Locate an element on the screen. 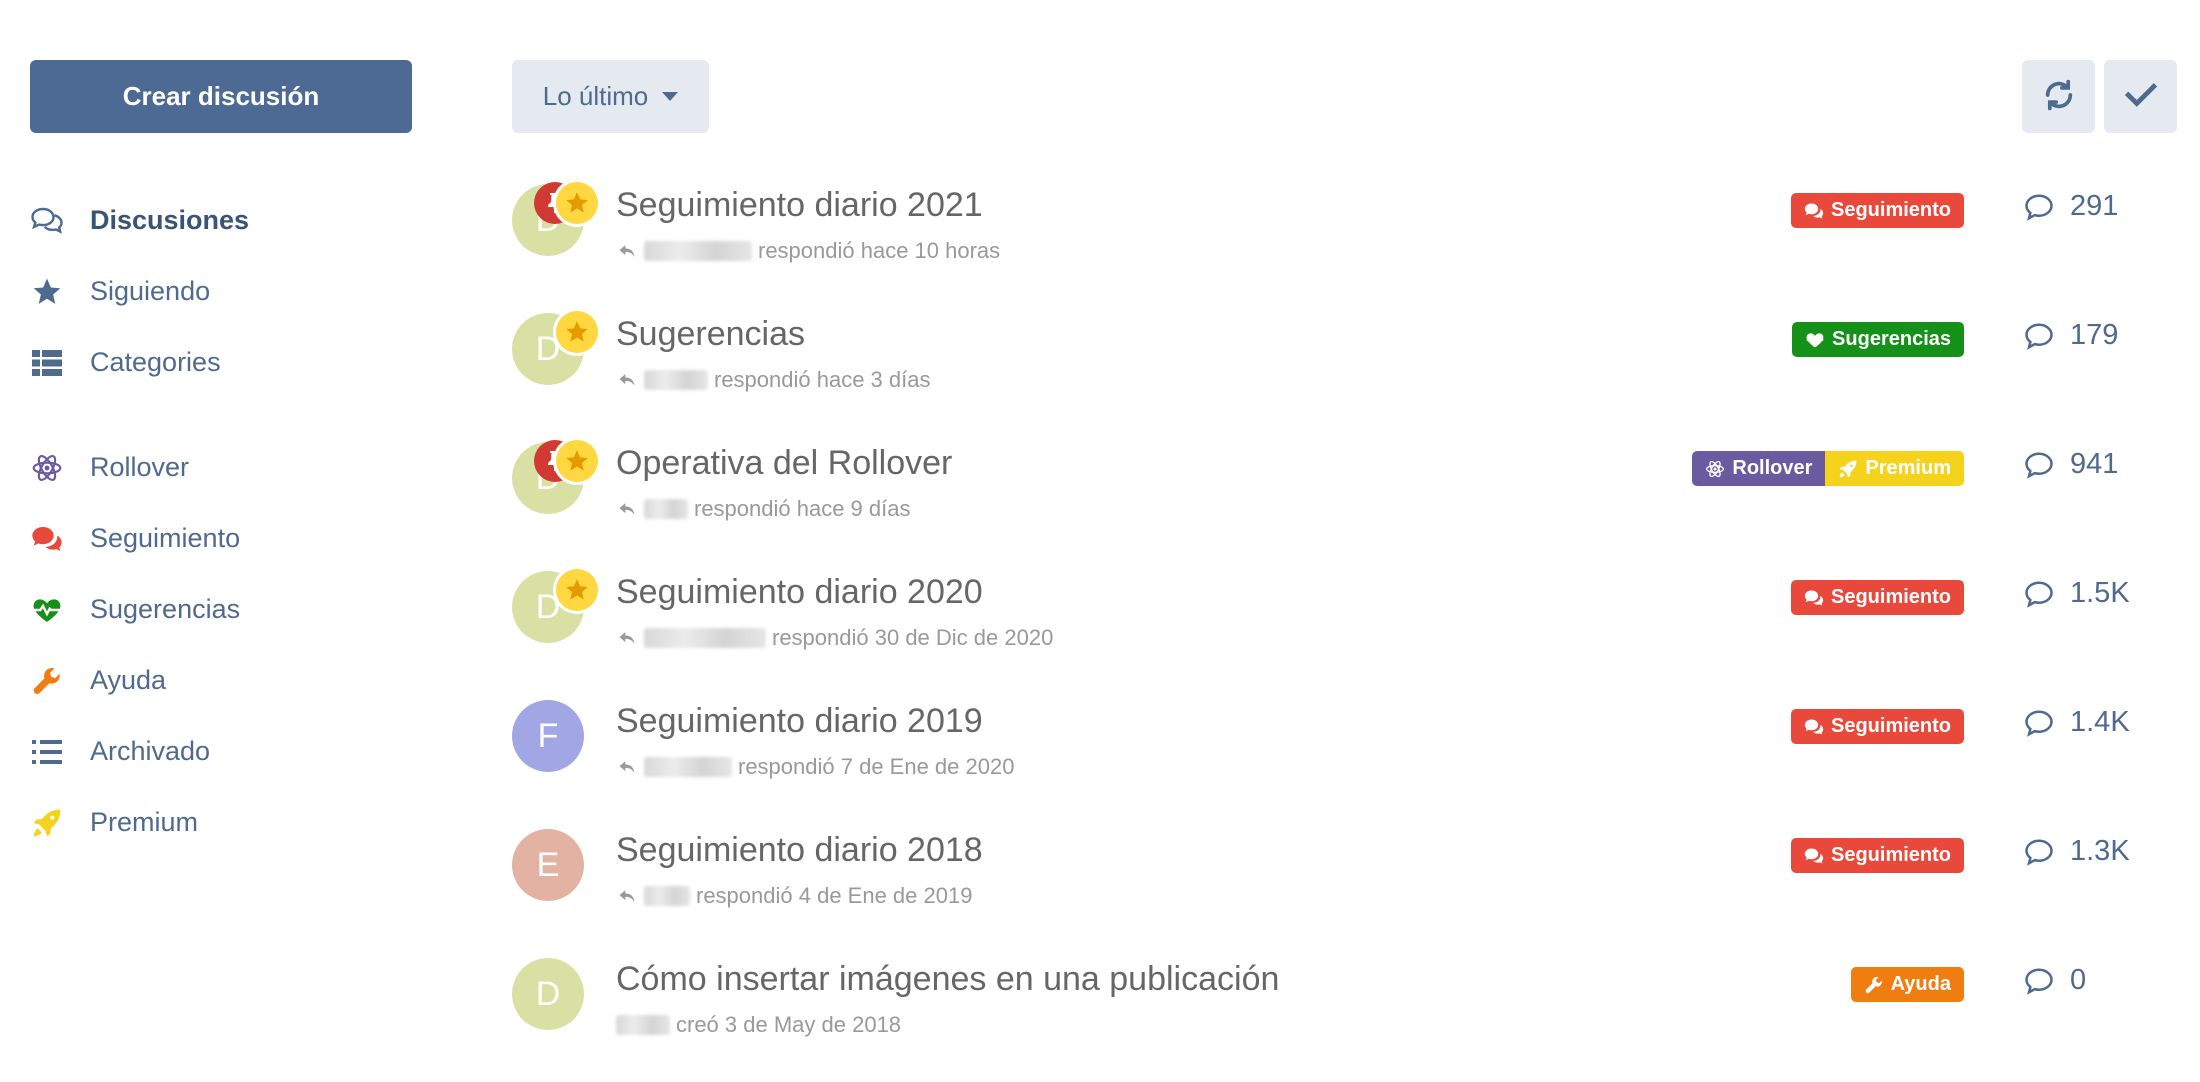 The width and height of the screenshot is (2200, 1082). sidebar-item-siguiendo: Siguiendo is located at coordinates (221, 291).